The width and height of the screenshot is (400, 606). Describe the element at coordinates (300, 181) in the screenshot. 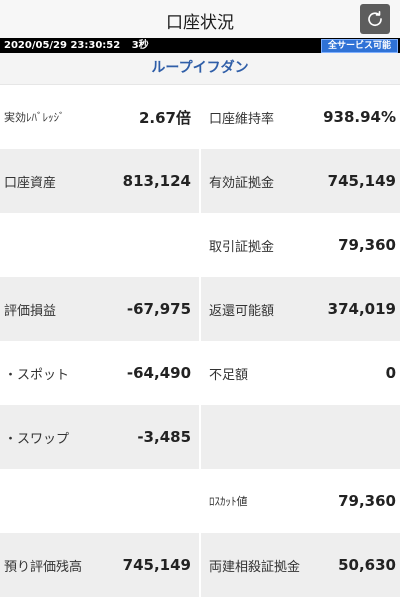

I see `table-cell: 有効証拠金 745,149` at that location.